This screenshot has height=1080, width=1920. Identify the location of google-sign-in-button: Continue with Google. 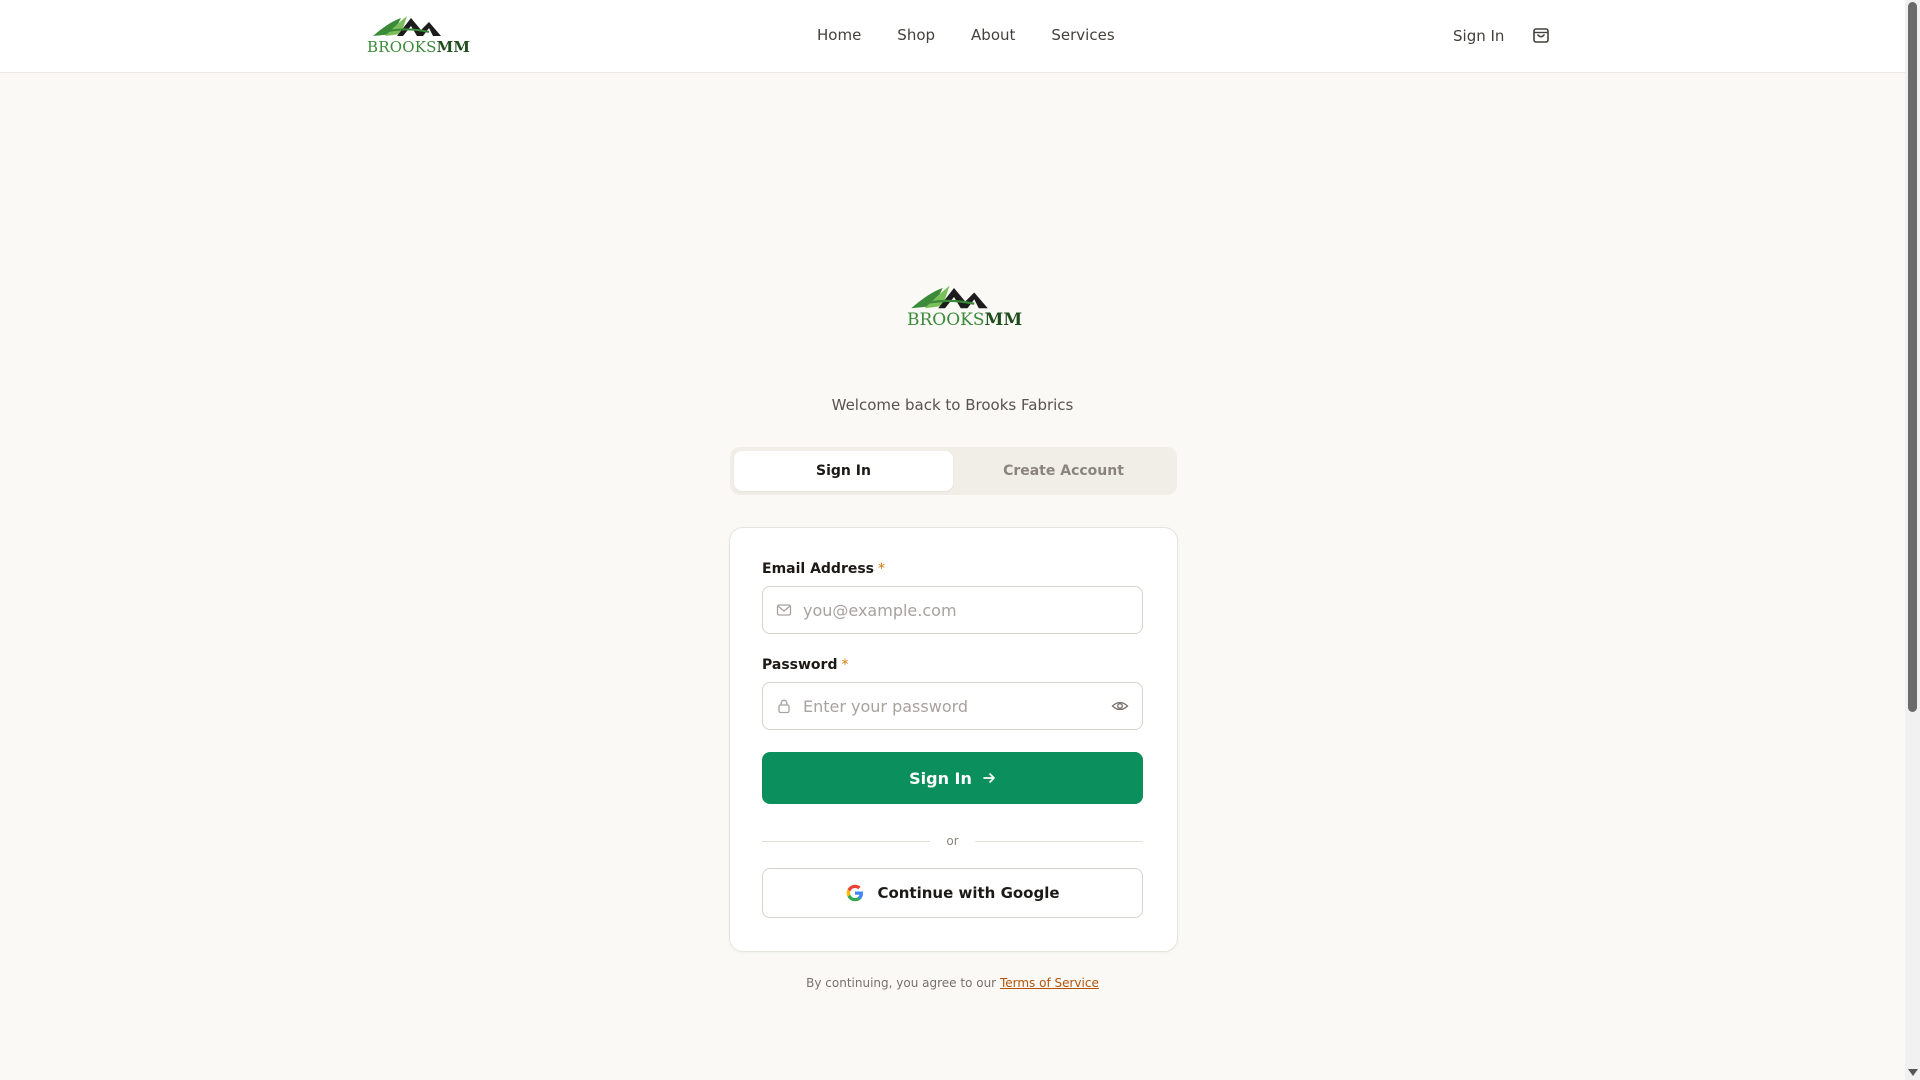
(952, 893).